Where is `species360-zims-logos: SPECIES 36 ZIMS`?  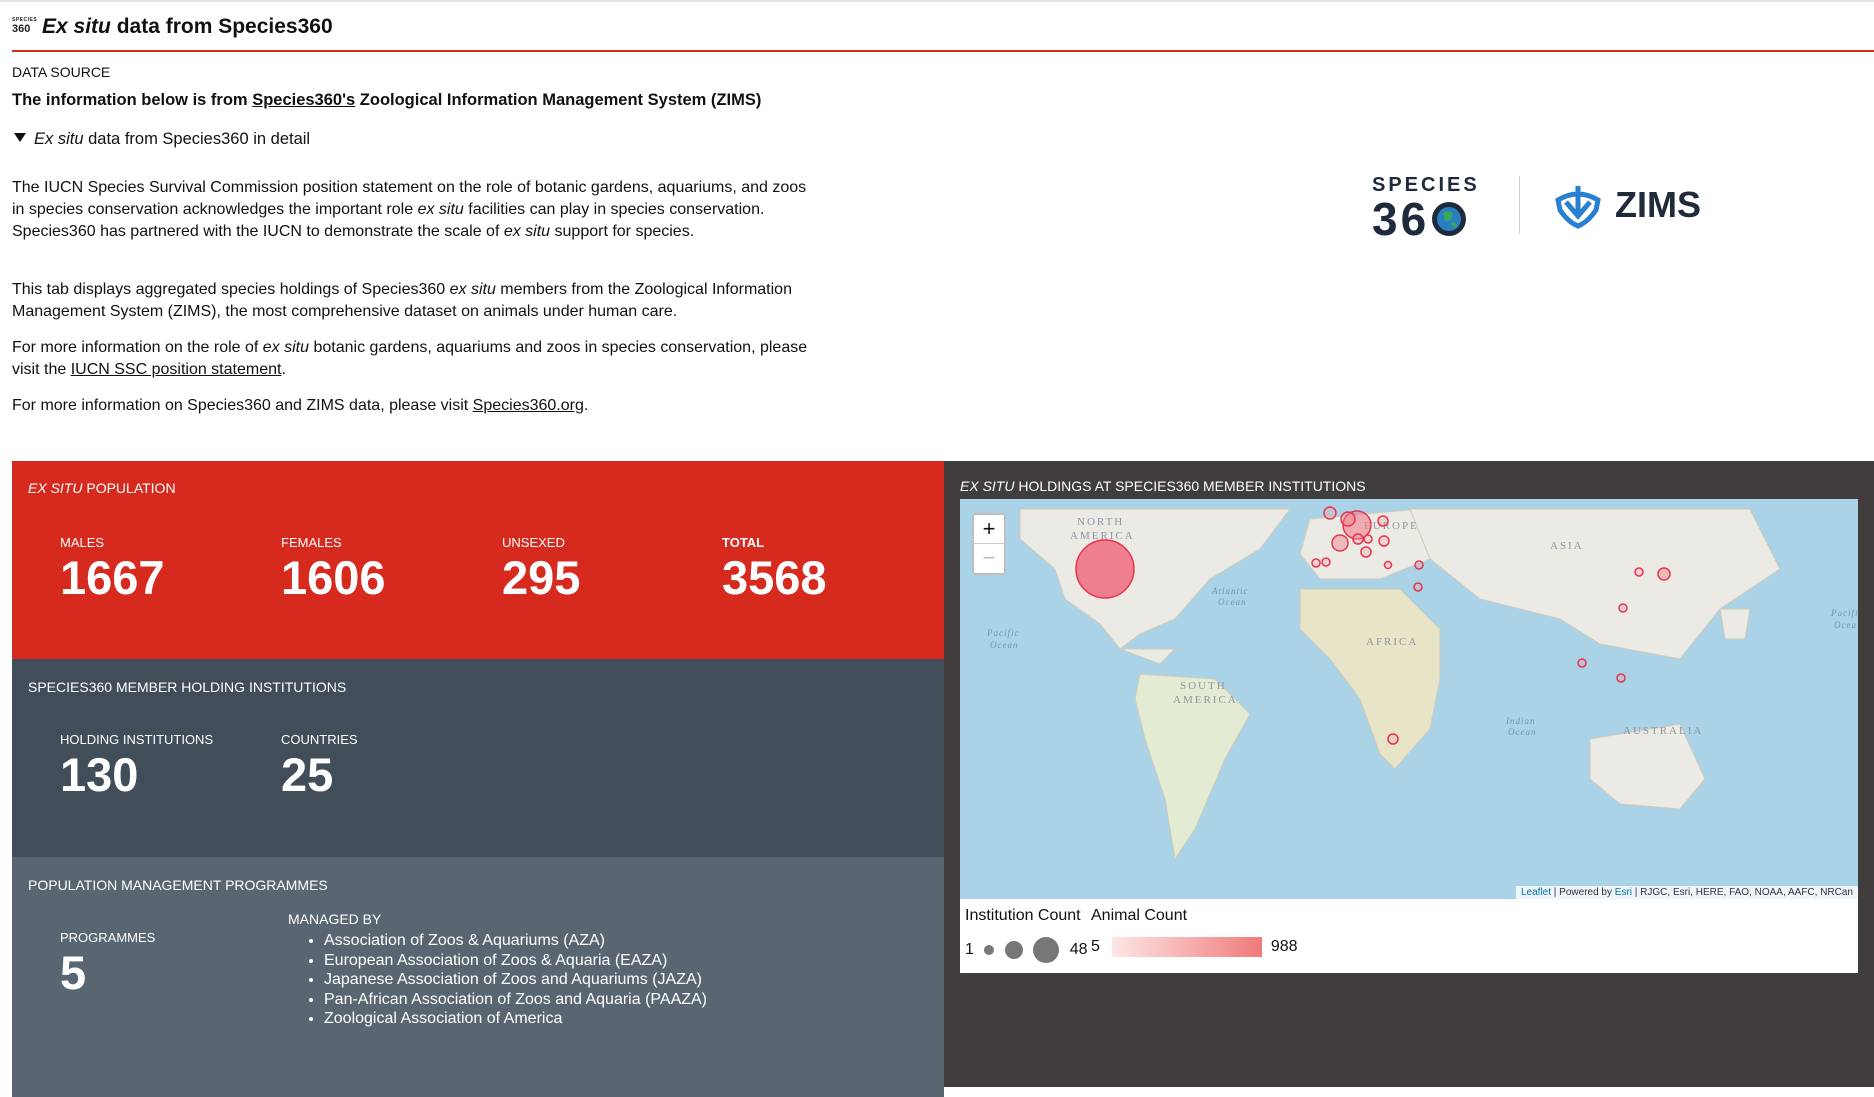 species360-zims-logos: SPECIES 36 ZIMS is located at coordinates (1542, 207).